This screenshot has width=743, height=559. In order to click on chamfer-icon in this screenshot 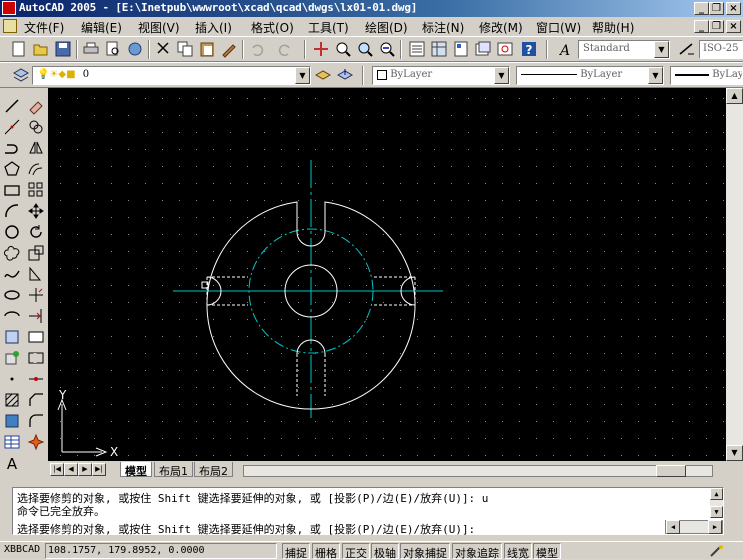, I will do `click(36, 400)`.